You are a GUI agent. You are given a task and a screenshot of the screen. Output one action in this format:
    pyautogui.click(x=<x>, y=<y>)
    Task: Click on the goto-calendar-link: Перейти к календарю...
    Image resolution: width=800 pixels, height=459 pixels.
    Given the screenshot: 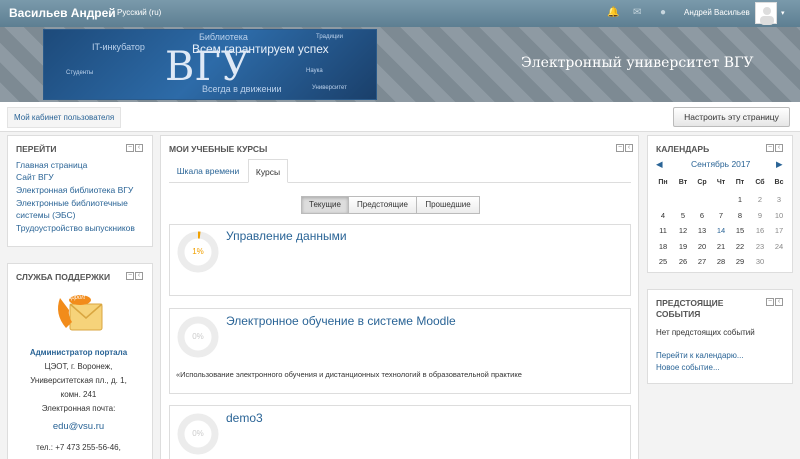 What is the action you would take?
    pyautogui.click(x=700, y=355)
    